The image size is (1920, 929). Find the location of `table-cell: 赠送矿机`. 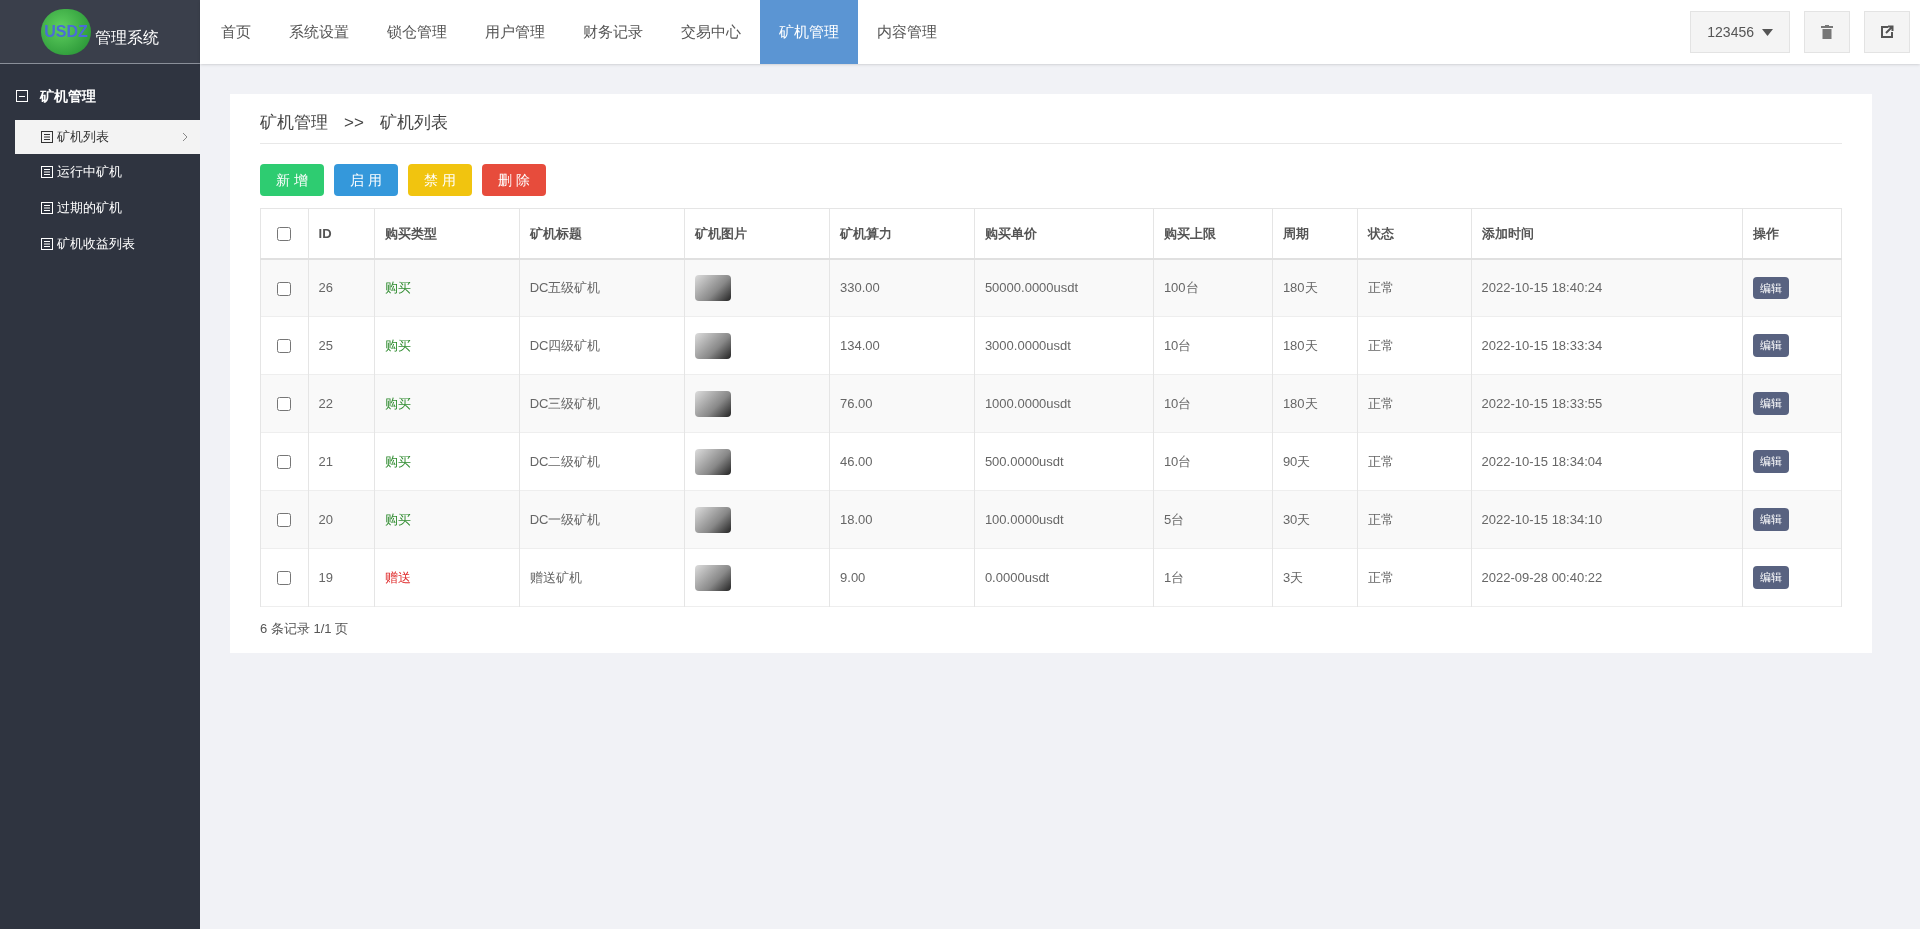

table-cell: 赠送矿机 is located at coordinates (555, 577).